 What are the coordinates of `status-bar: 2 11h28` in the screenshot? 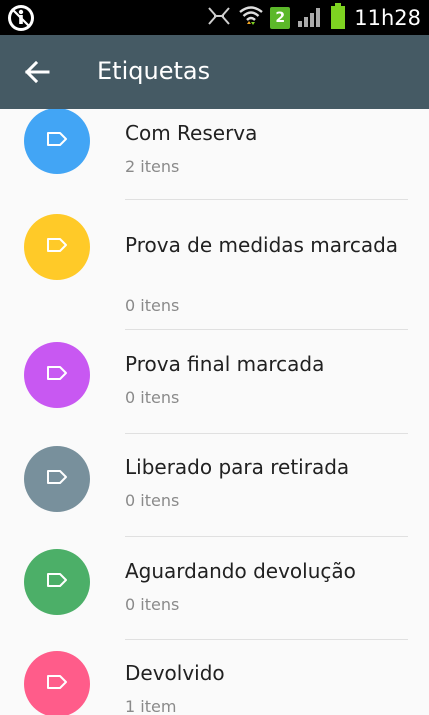 It's located at (214, 17).